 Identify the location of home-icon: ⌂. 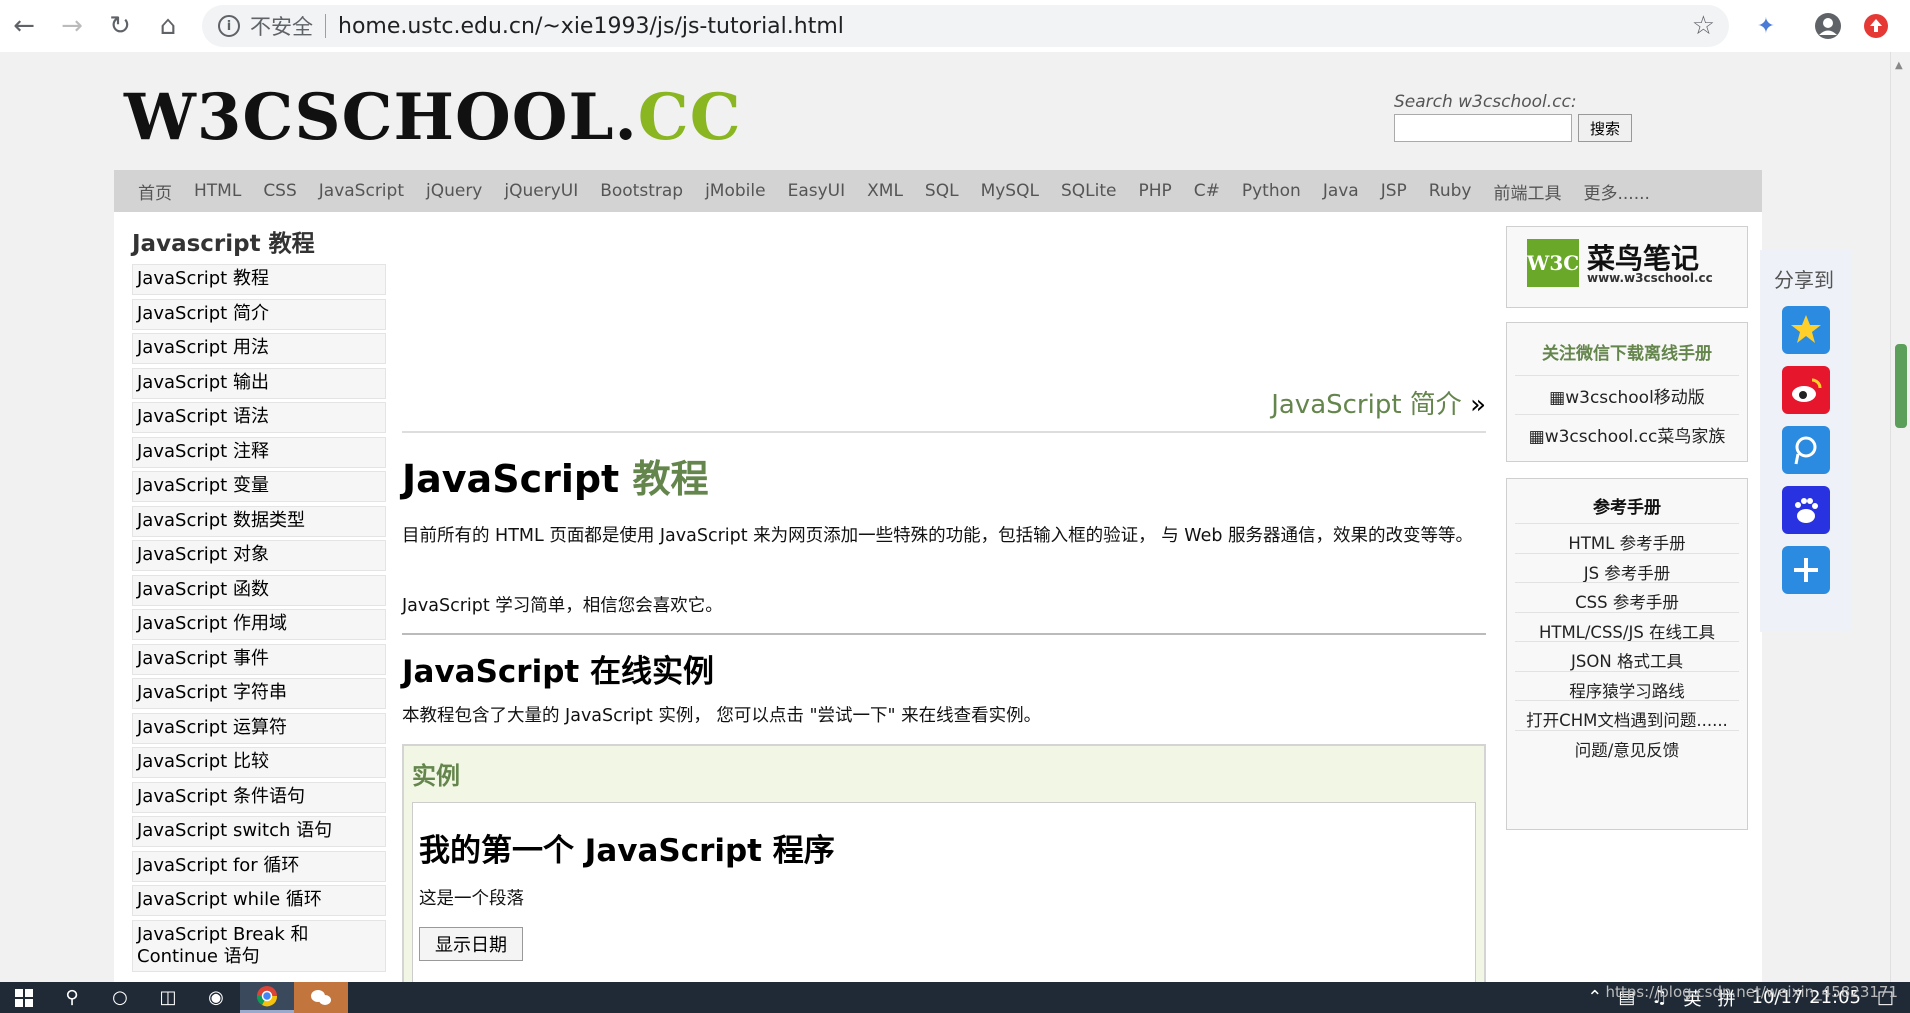
(168, 26).